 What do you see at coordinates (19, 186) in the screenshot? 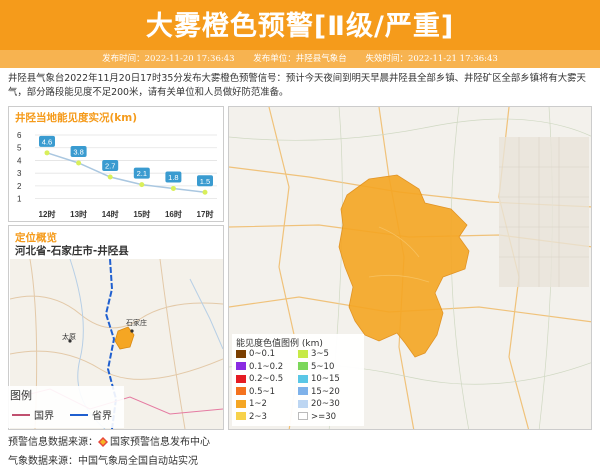
I see `y-tick-label: 2` at bounding box center [19, 186].